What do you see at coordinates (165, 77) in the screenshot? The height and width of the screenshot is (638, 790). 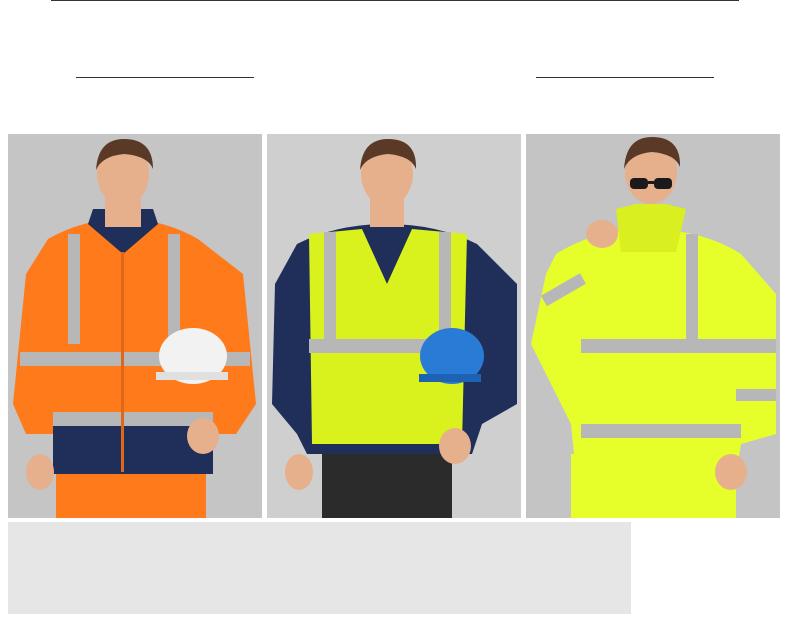 I see `heading-underline-left` at bounding box center [165, 77].